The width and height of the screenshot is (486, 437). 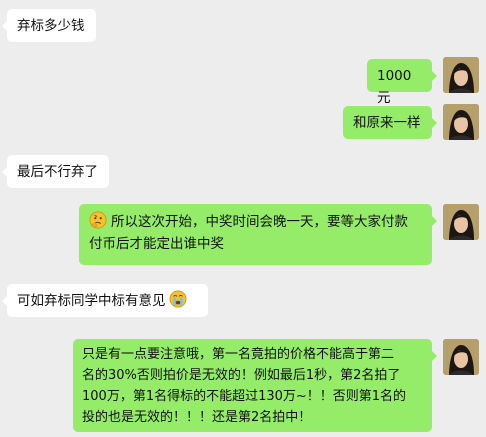 I want to click on message-bubble-outgoing: 所以这次开始，中奖时间会晚一天，要等大家付款 付币后才能定出谁中奖, so click(x=258, y=234).